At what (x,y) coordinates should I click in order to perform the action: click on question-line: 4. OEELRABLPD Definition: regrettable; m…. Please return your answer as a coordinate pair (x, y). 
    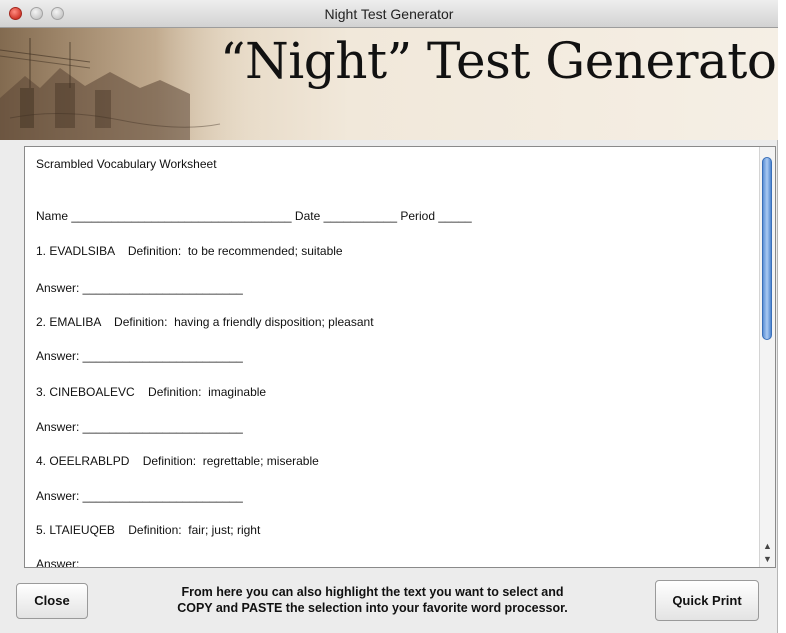
    Looking at the image, I should click on (177, 461).